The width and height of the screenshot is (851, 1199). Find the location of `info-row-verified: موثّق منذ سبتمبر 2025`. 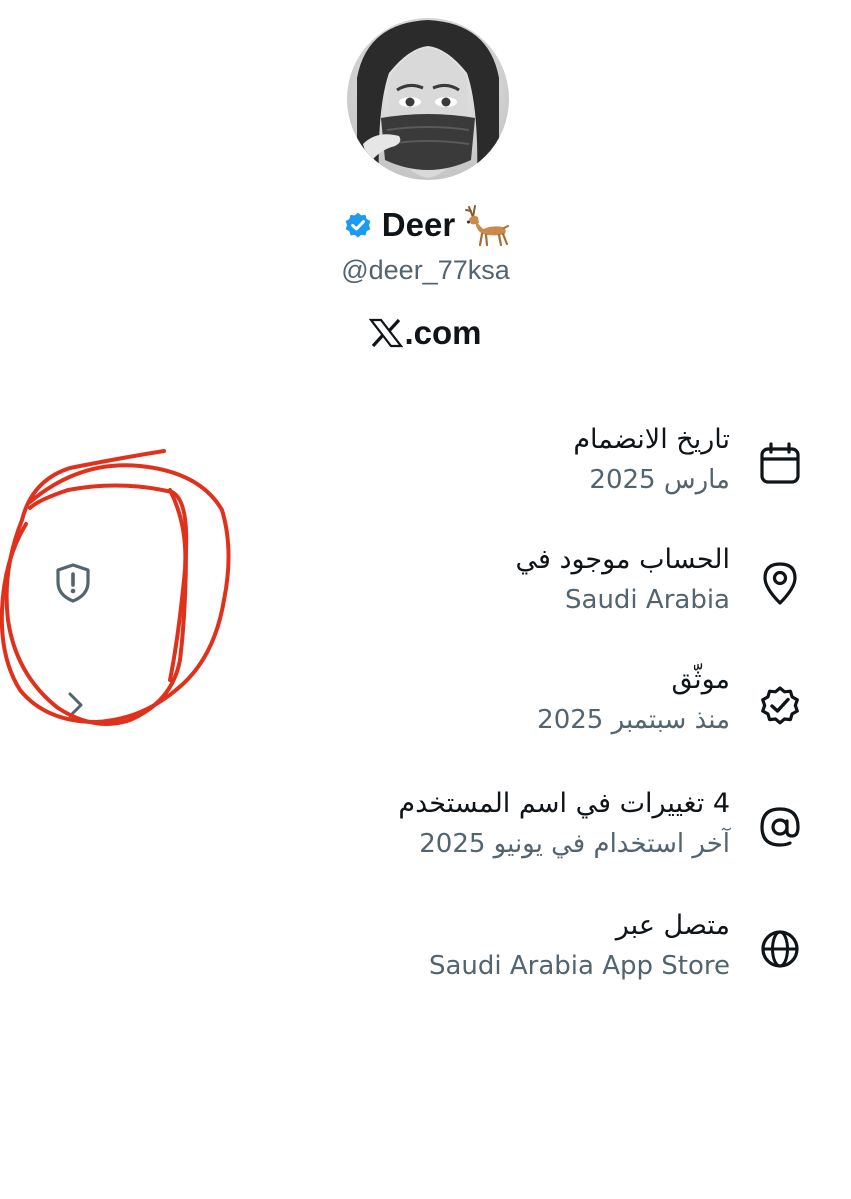

info-row-verified: موثّق منذ سبتمبر 2025 is located at coordinates (425, 715).